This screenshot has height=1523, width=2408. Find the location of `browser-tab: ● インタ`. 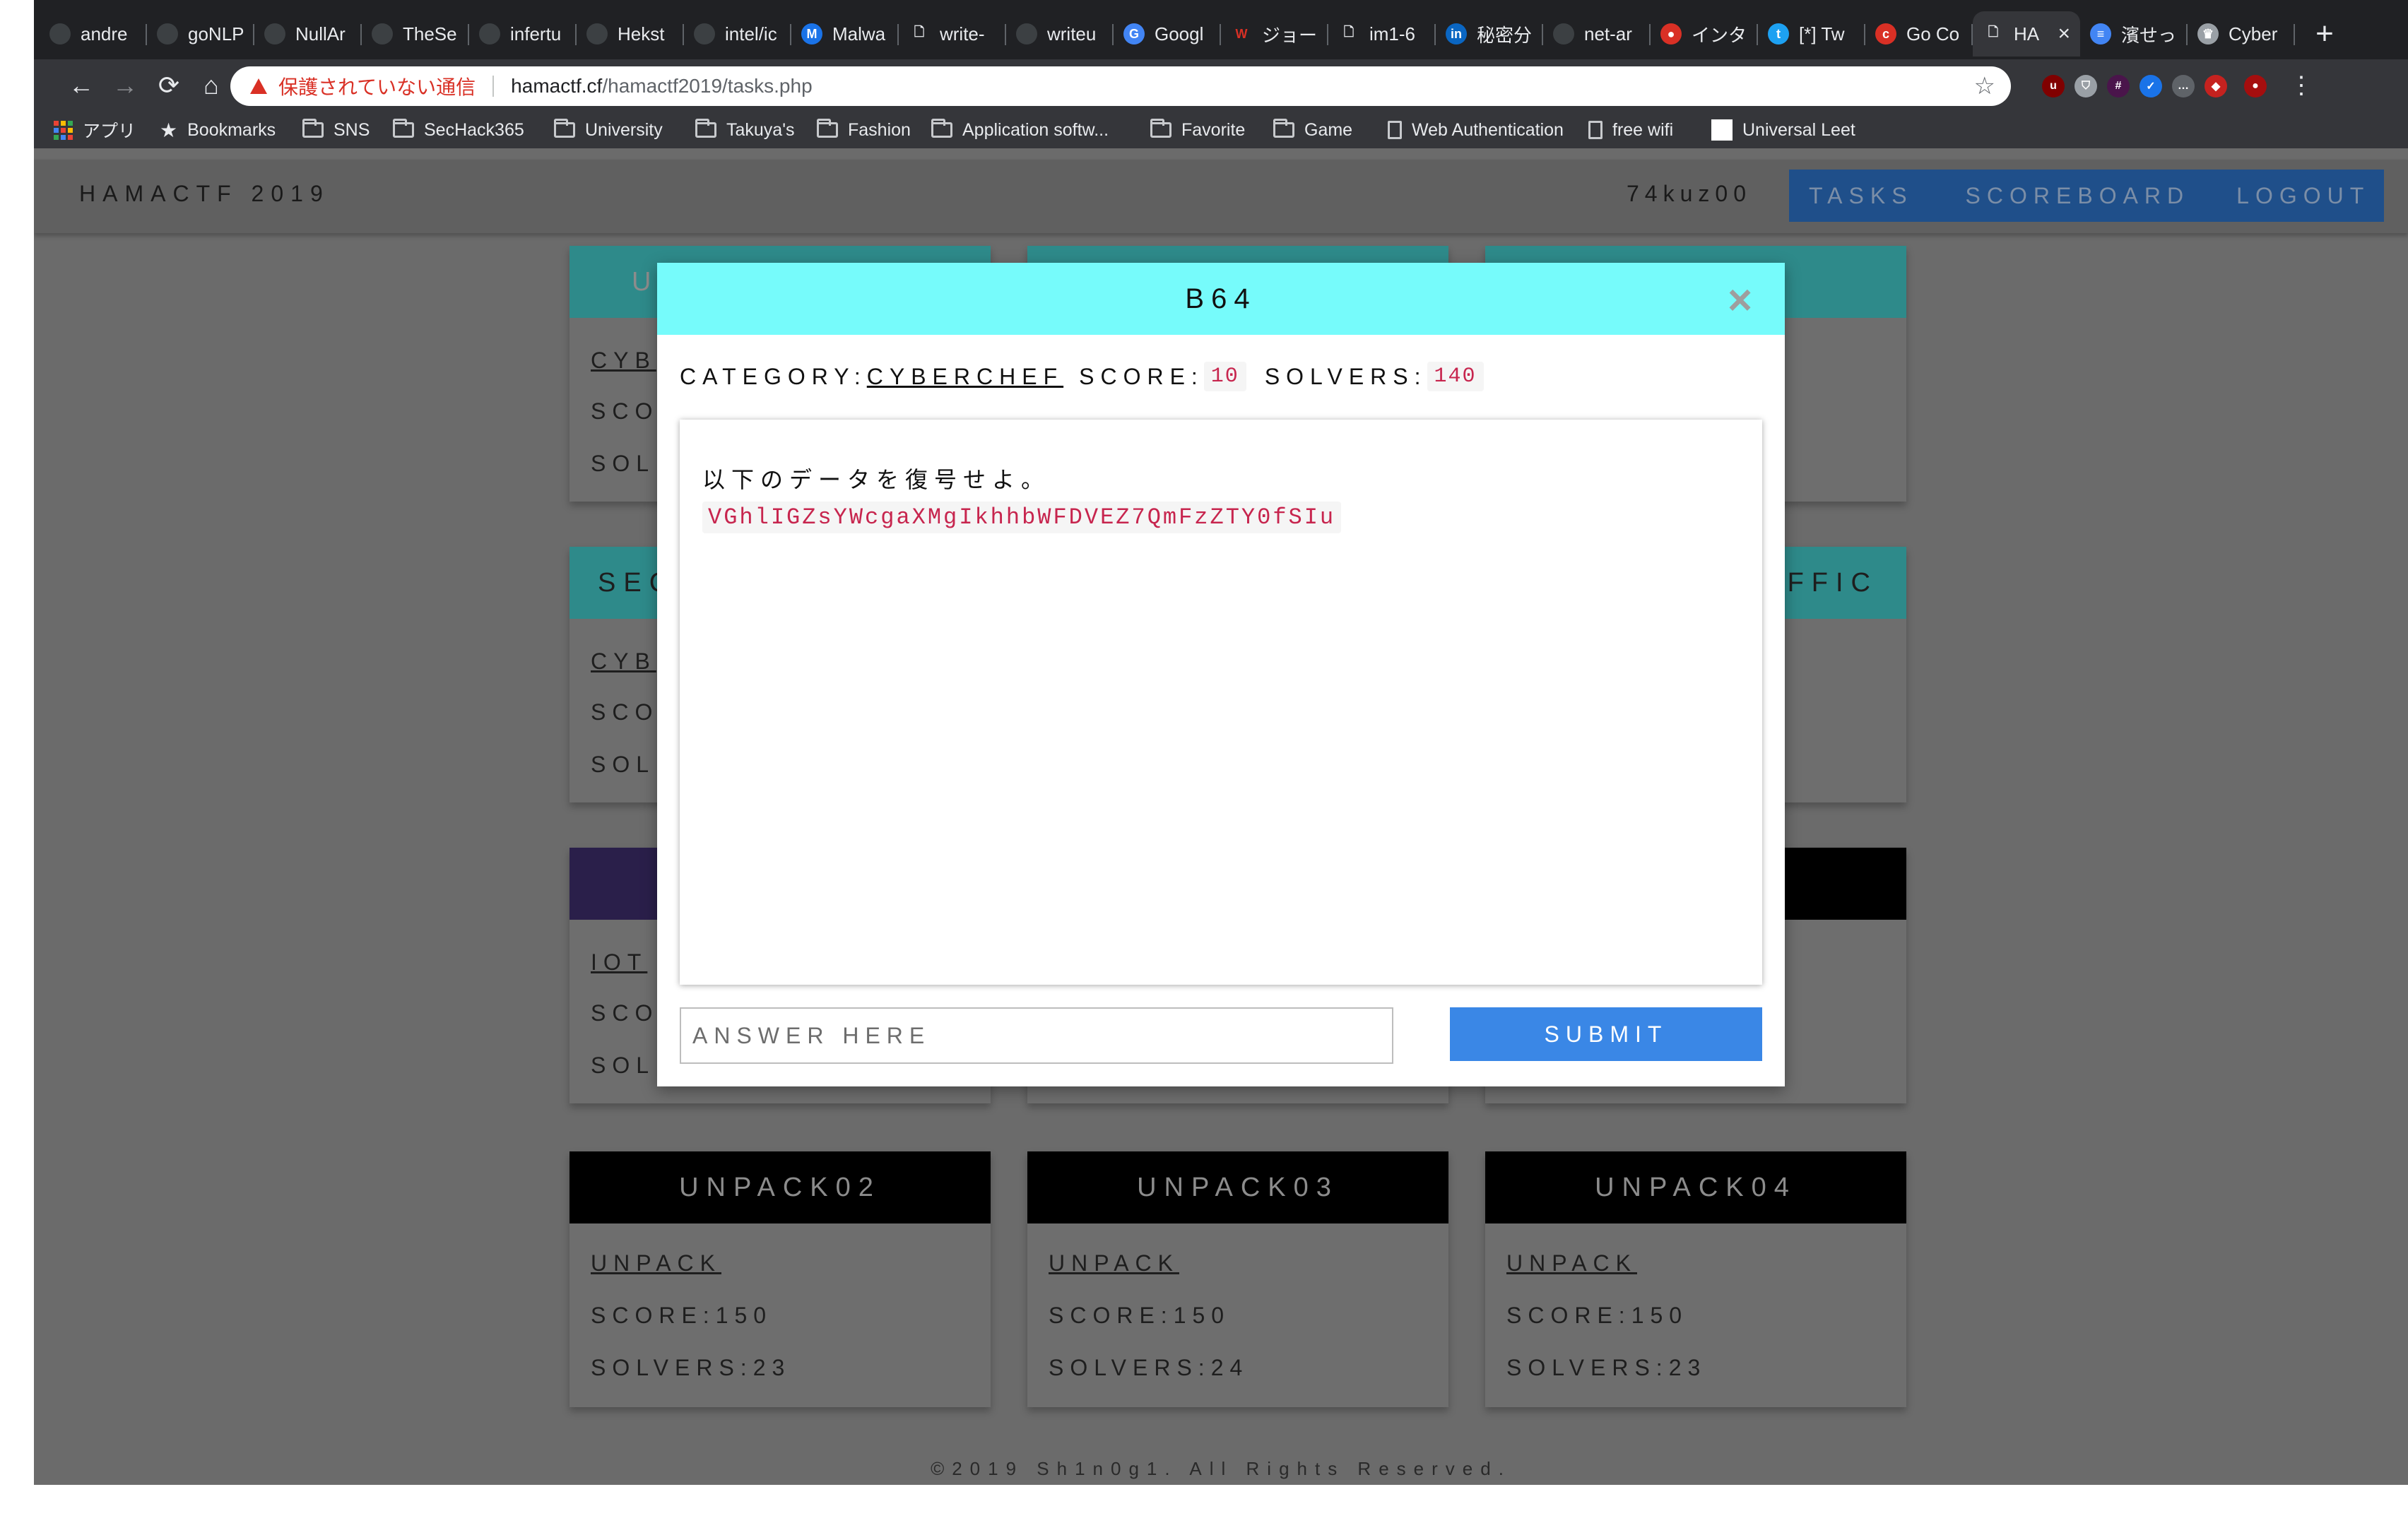

browser-tab: ● インタ is located at coordinates (1704, 34).